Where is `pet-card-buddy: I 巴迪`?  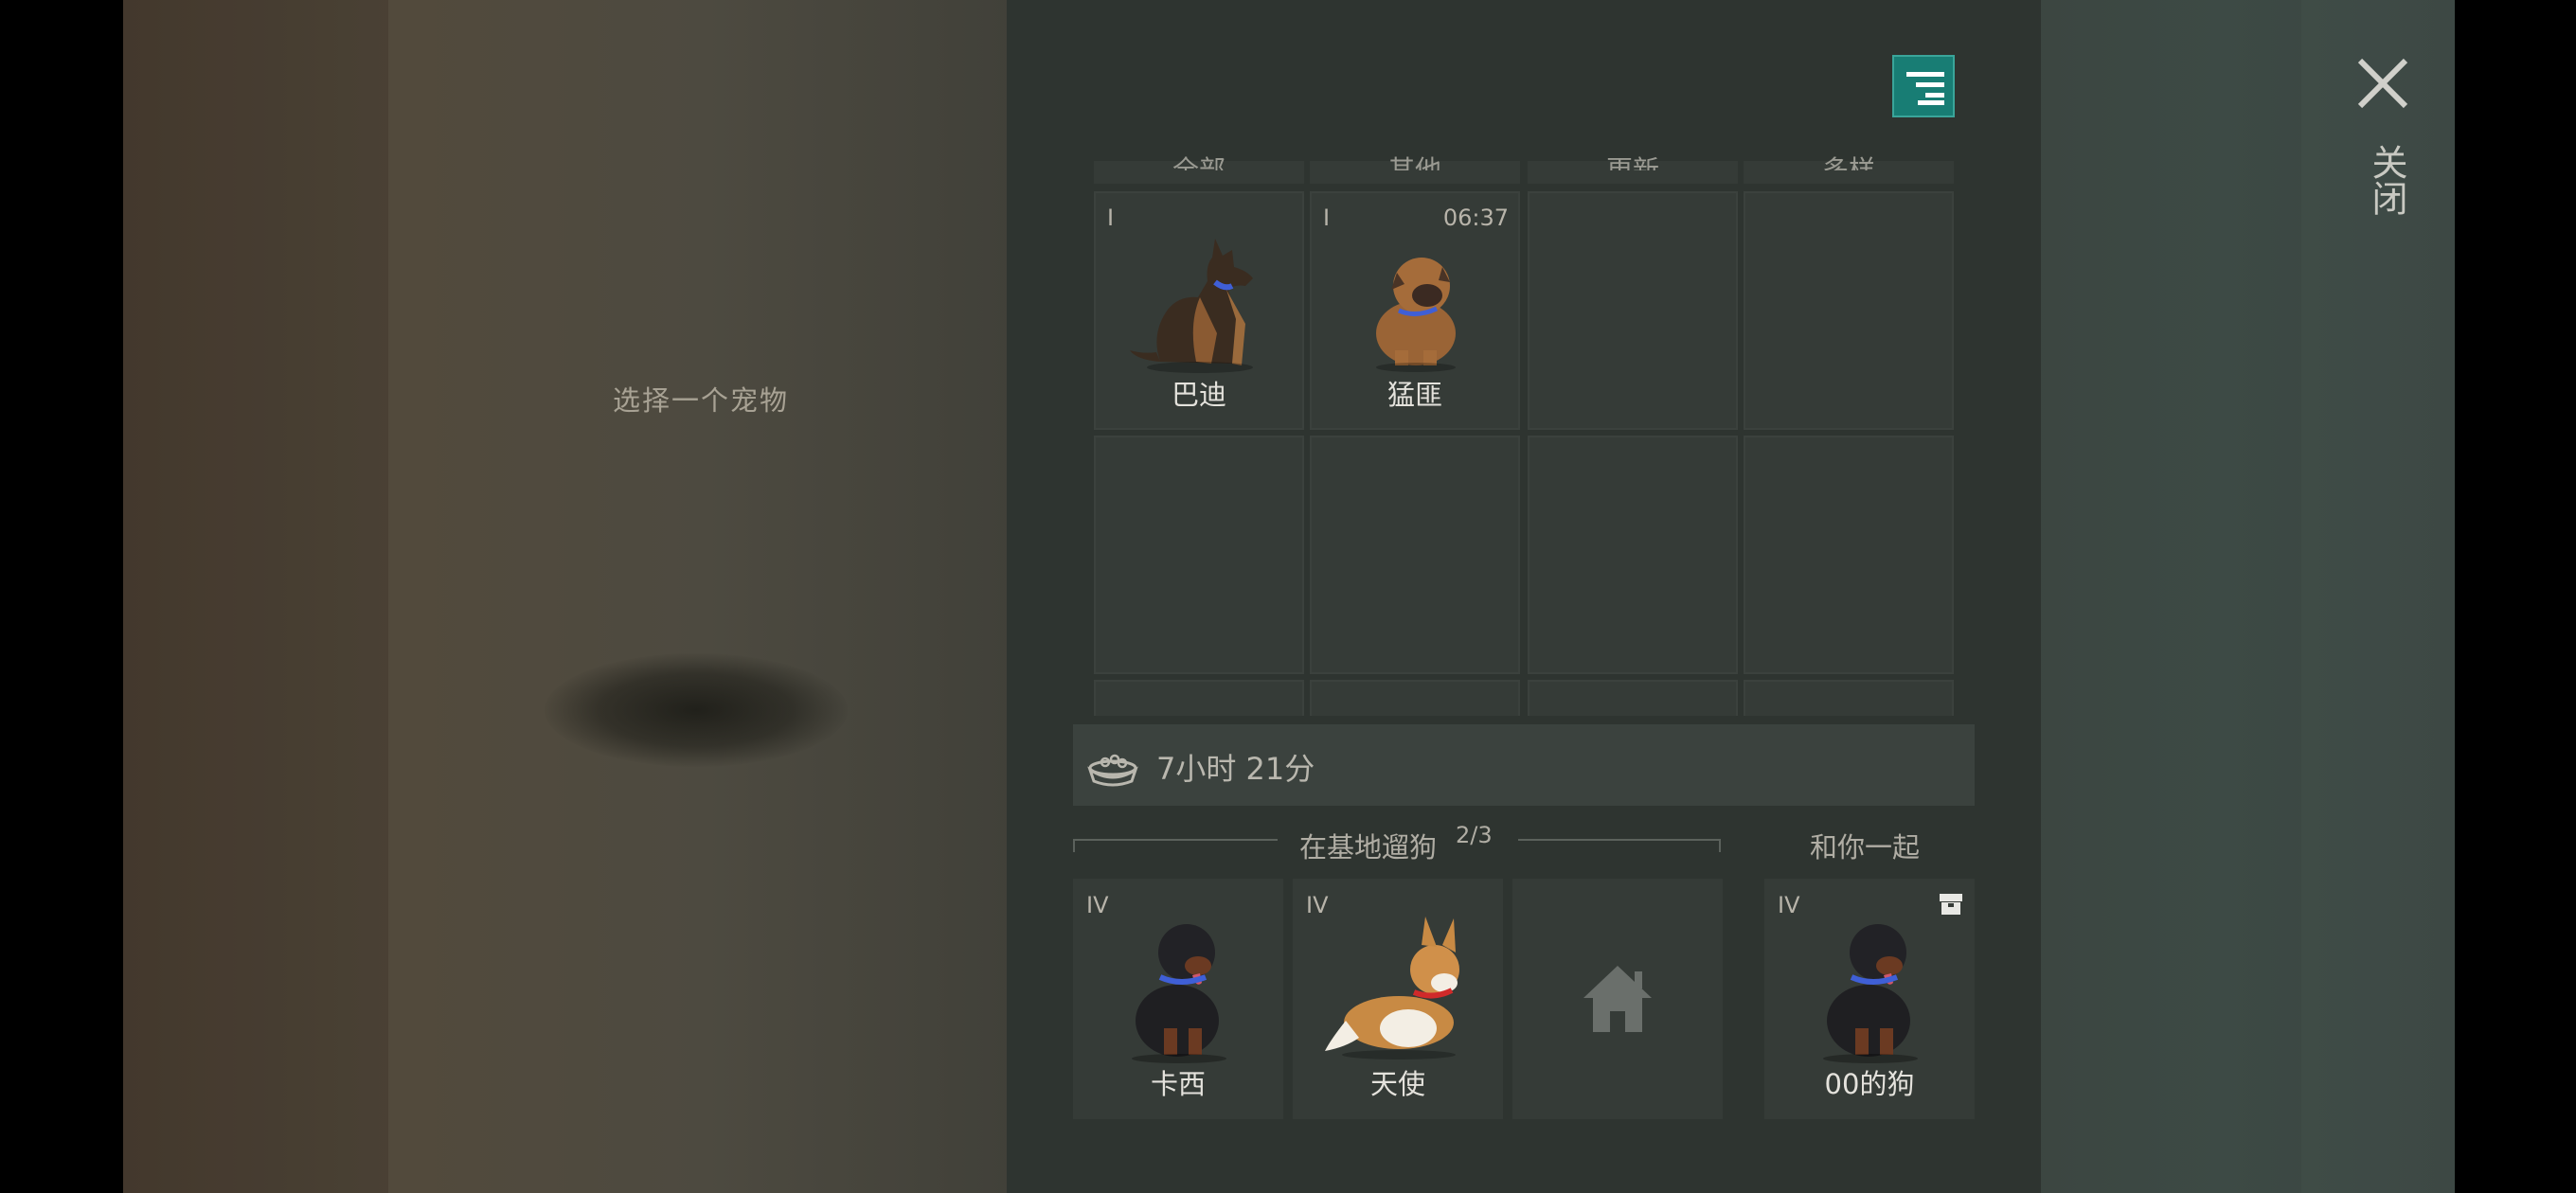
pet-card-buddy: I 巴迪 is located at coordinates (1199, 310).